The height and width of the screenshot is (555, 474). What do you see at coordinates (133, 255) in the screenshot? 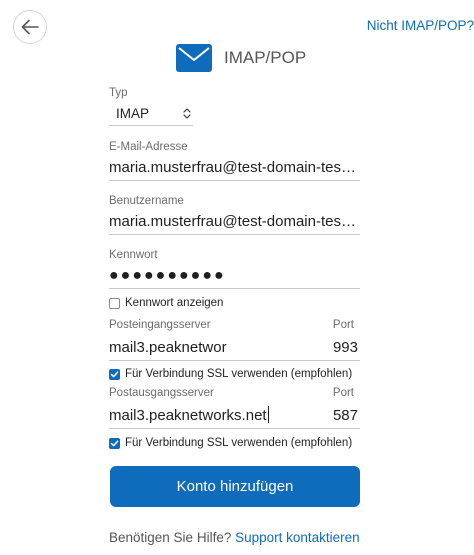
I see `password-label: Kennwort` at bounding box center [133, 255].